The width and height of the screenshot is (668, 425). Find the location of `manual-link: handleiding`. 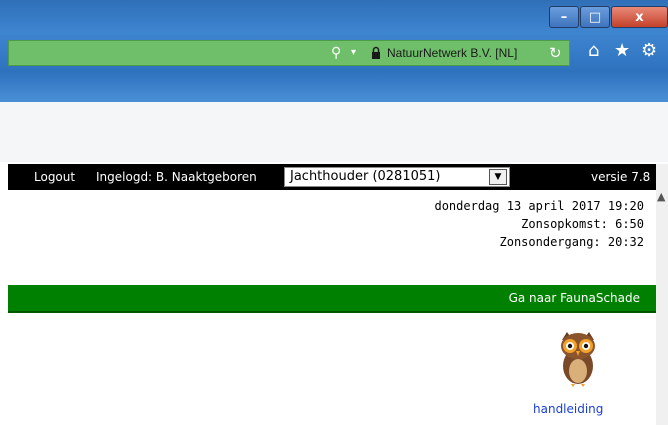

manual-link: handleiding is located at coordinates (568, 409).